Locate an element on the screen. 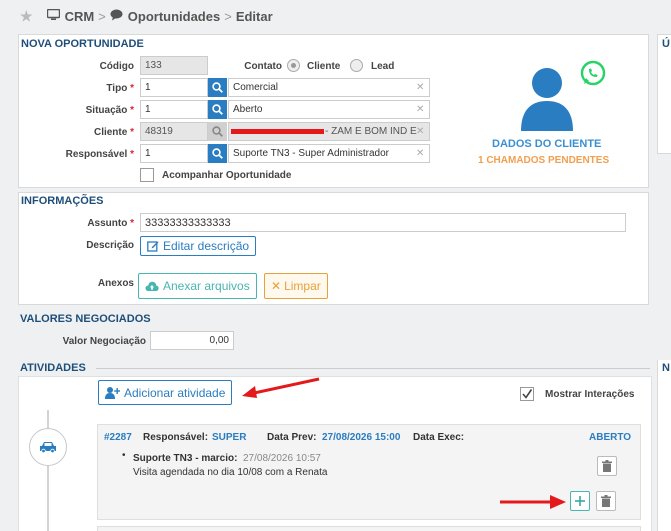 This screenshot has width=671, height=531. interaction-date: 27/08/2026 10:57 is located at coordinates (282, 458).